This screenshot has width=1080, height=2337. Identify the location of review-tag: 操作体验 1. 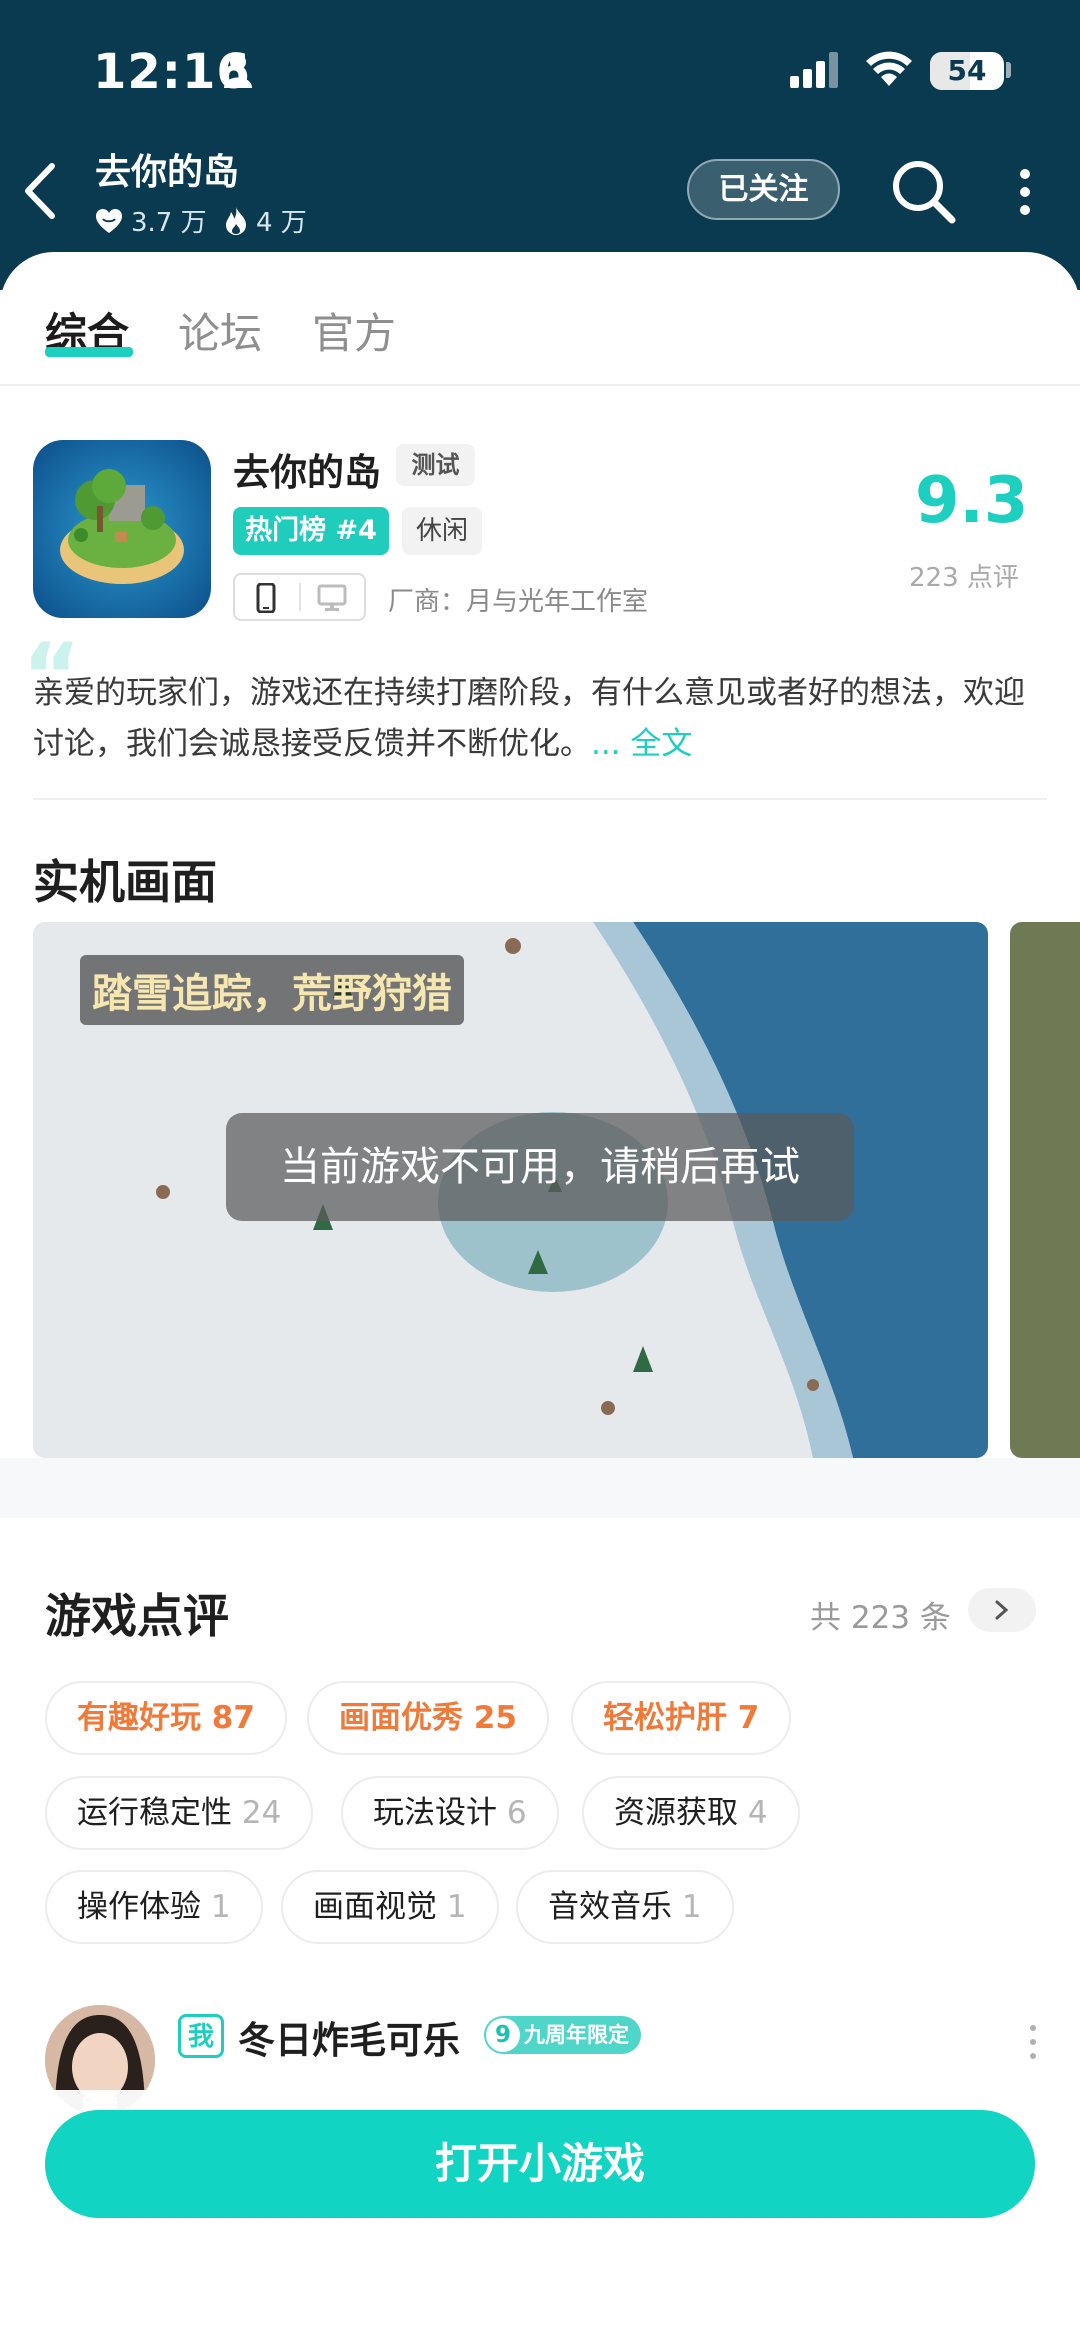
(154, 1907).